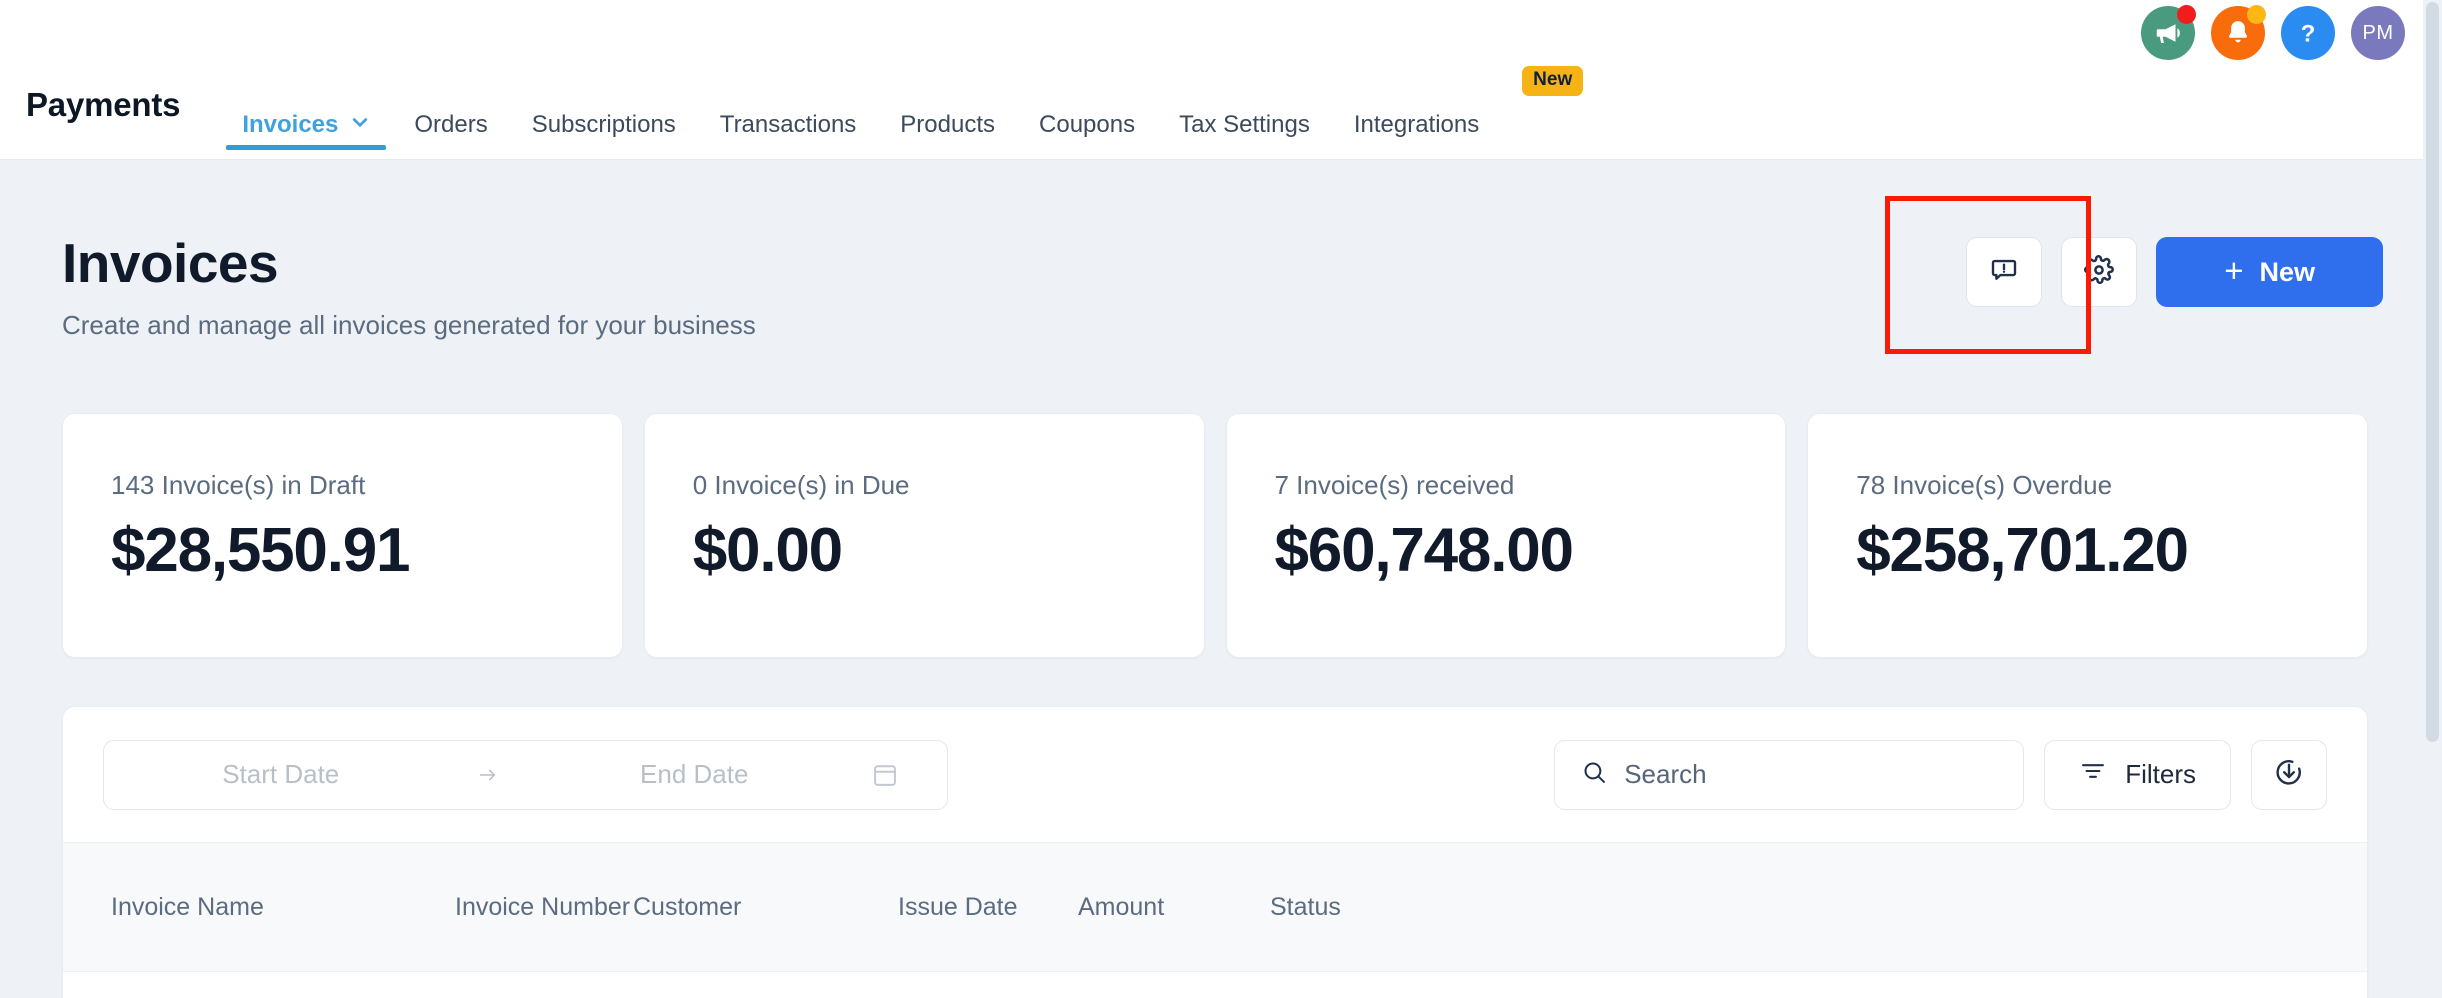  I want to click on plus-icon: +, so click(2234, 270).